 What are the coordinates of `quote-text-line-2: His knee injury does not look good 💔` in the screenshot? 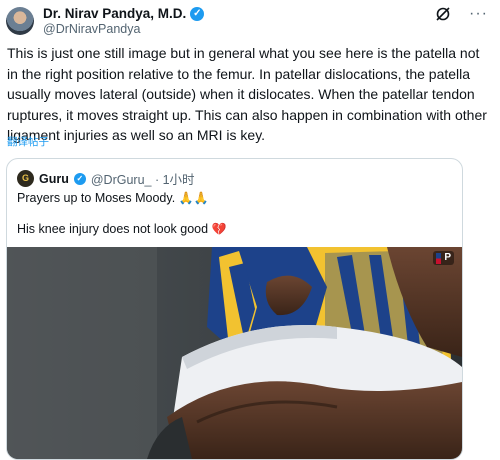 It's located at (122, 229).